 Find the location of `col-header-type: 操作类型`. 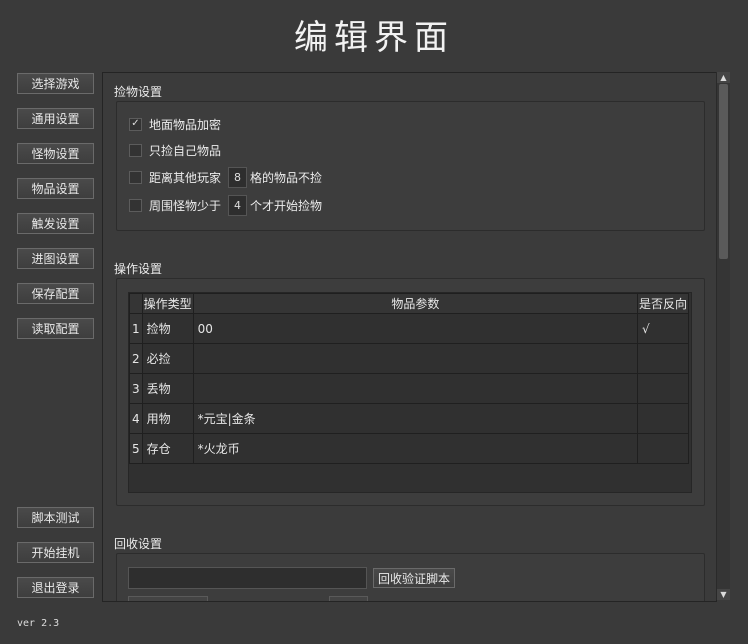

col-header-type: 操作类型 is located at coordinates (167, 303).